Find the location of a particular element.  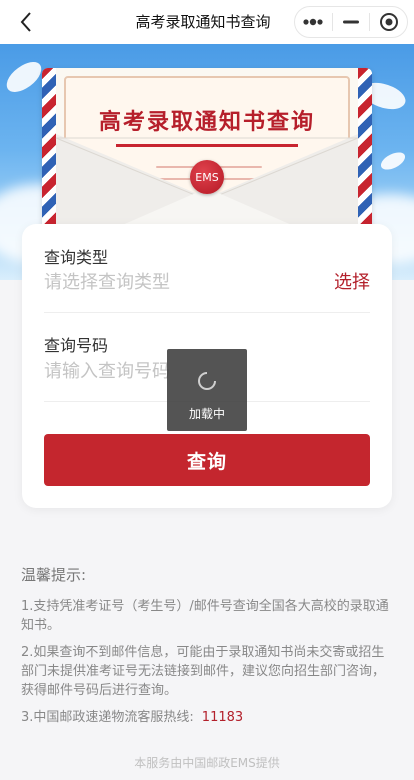

navigation-bar: 高考录取通知书查询 is located at coordinates (207, 22).